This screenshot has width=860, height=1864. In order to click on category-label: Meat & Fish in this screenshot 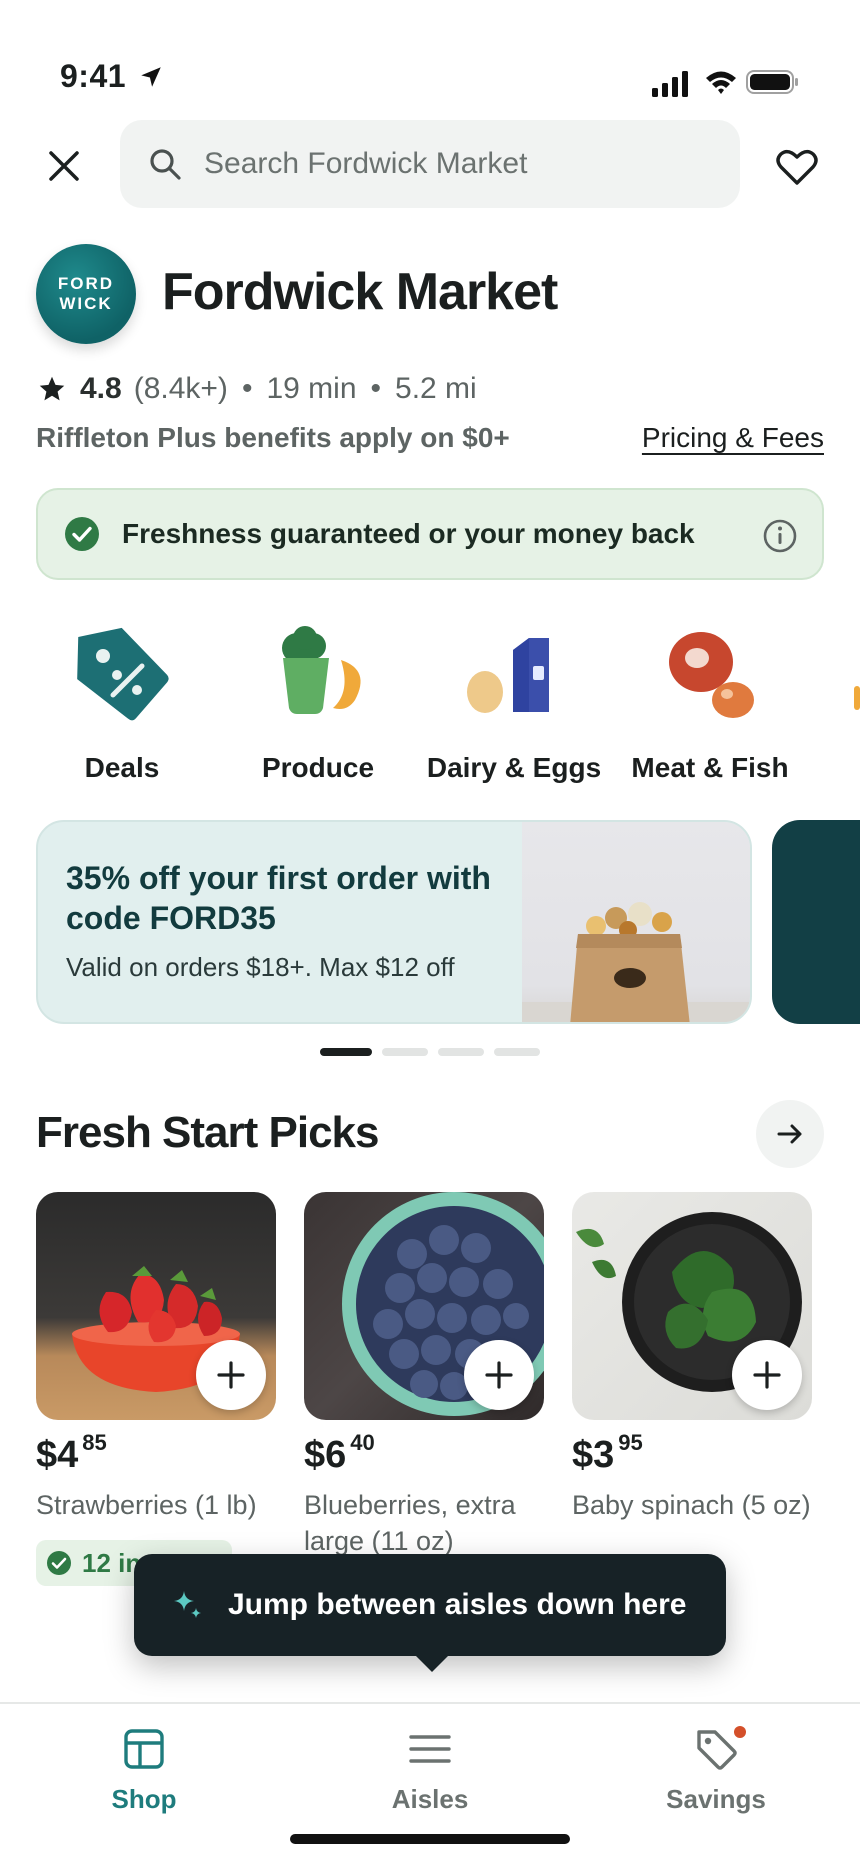, I will do `click(710, 767)`.